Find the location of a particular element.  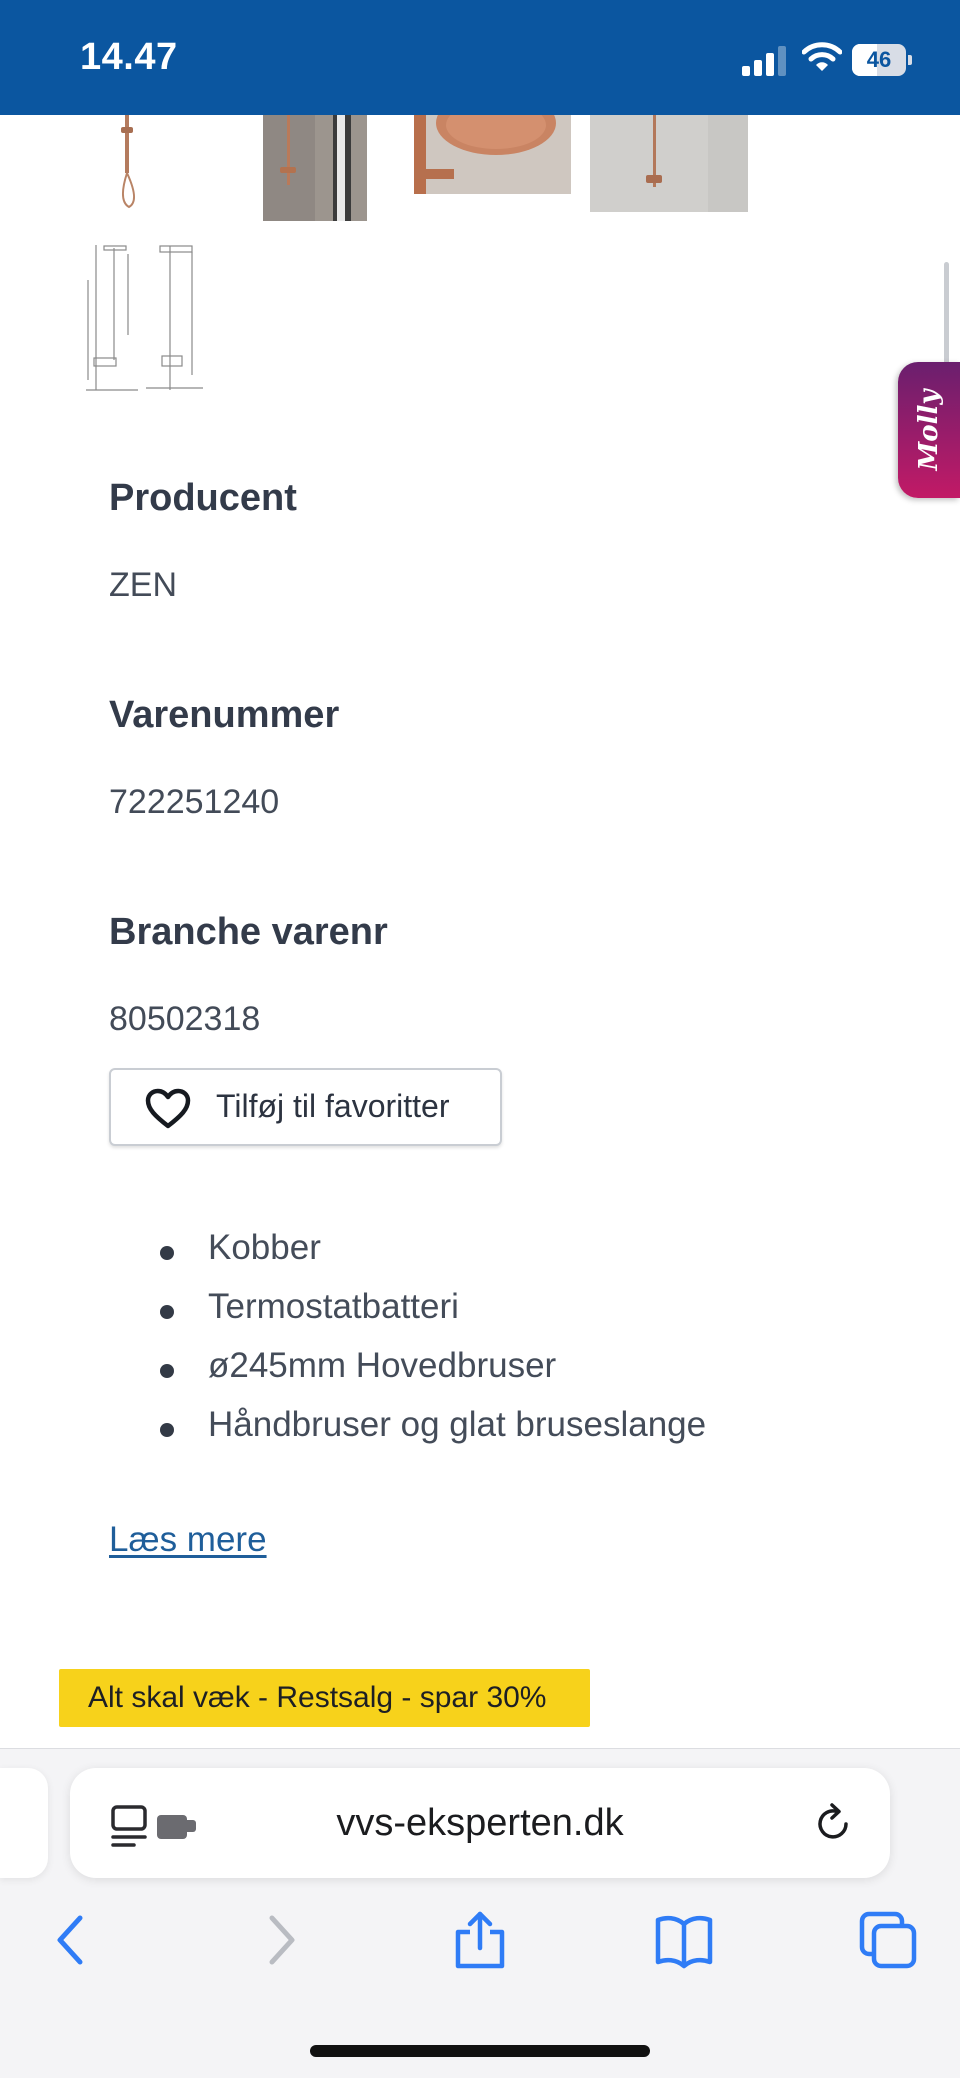

spec-heading-branche-varenr: Branche varenr is located at coordinates (248, 932).